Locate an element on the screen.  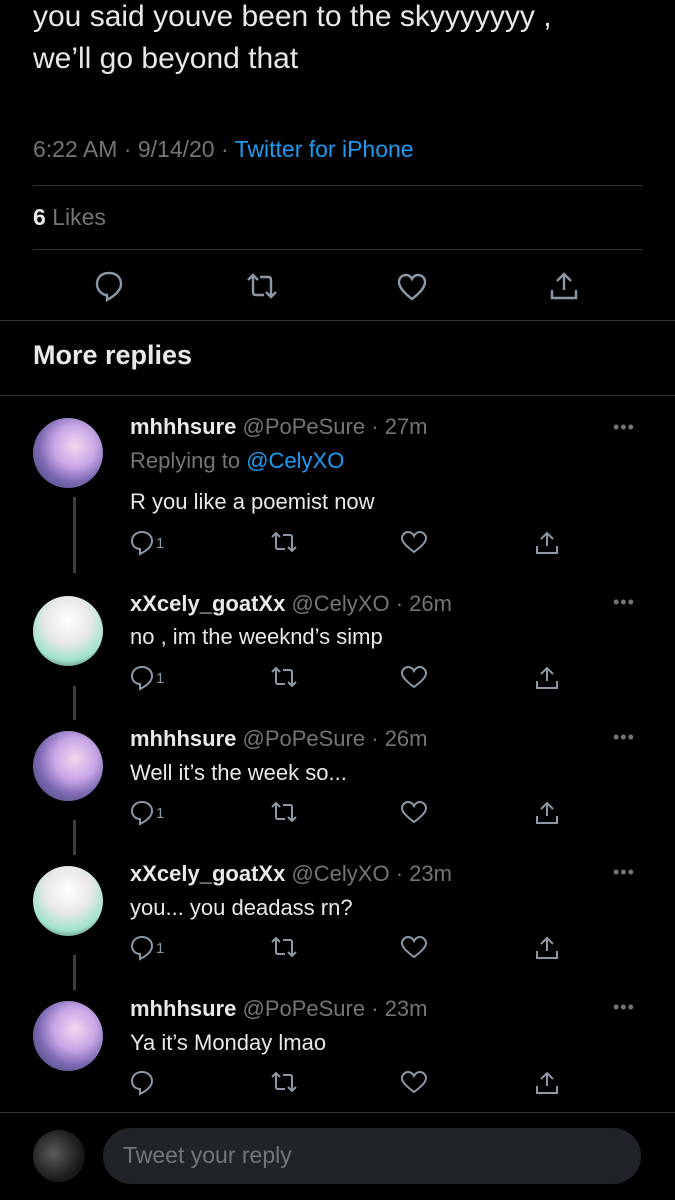
reply-input-placeholder: Tweet your reply is located at coordinates (207, 1155).